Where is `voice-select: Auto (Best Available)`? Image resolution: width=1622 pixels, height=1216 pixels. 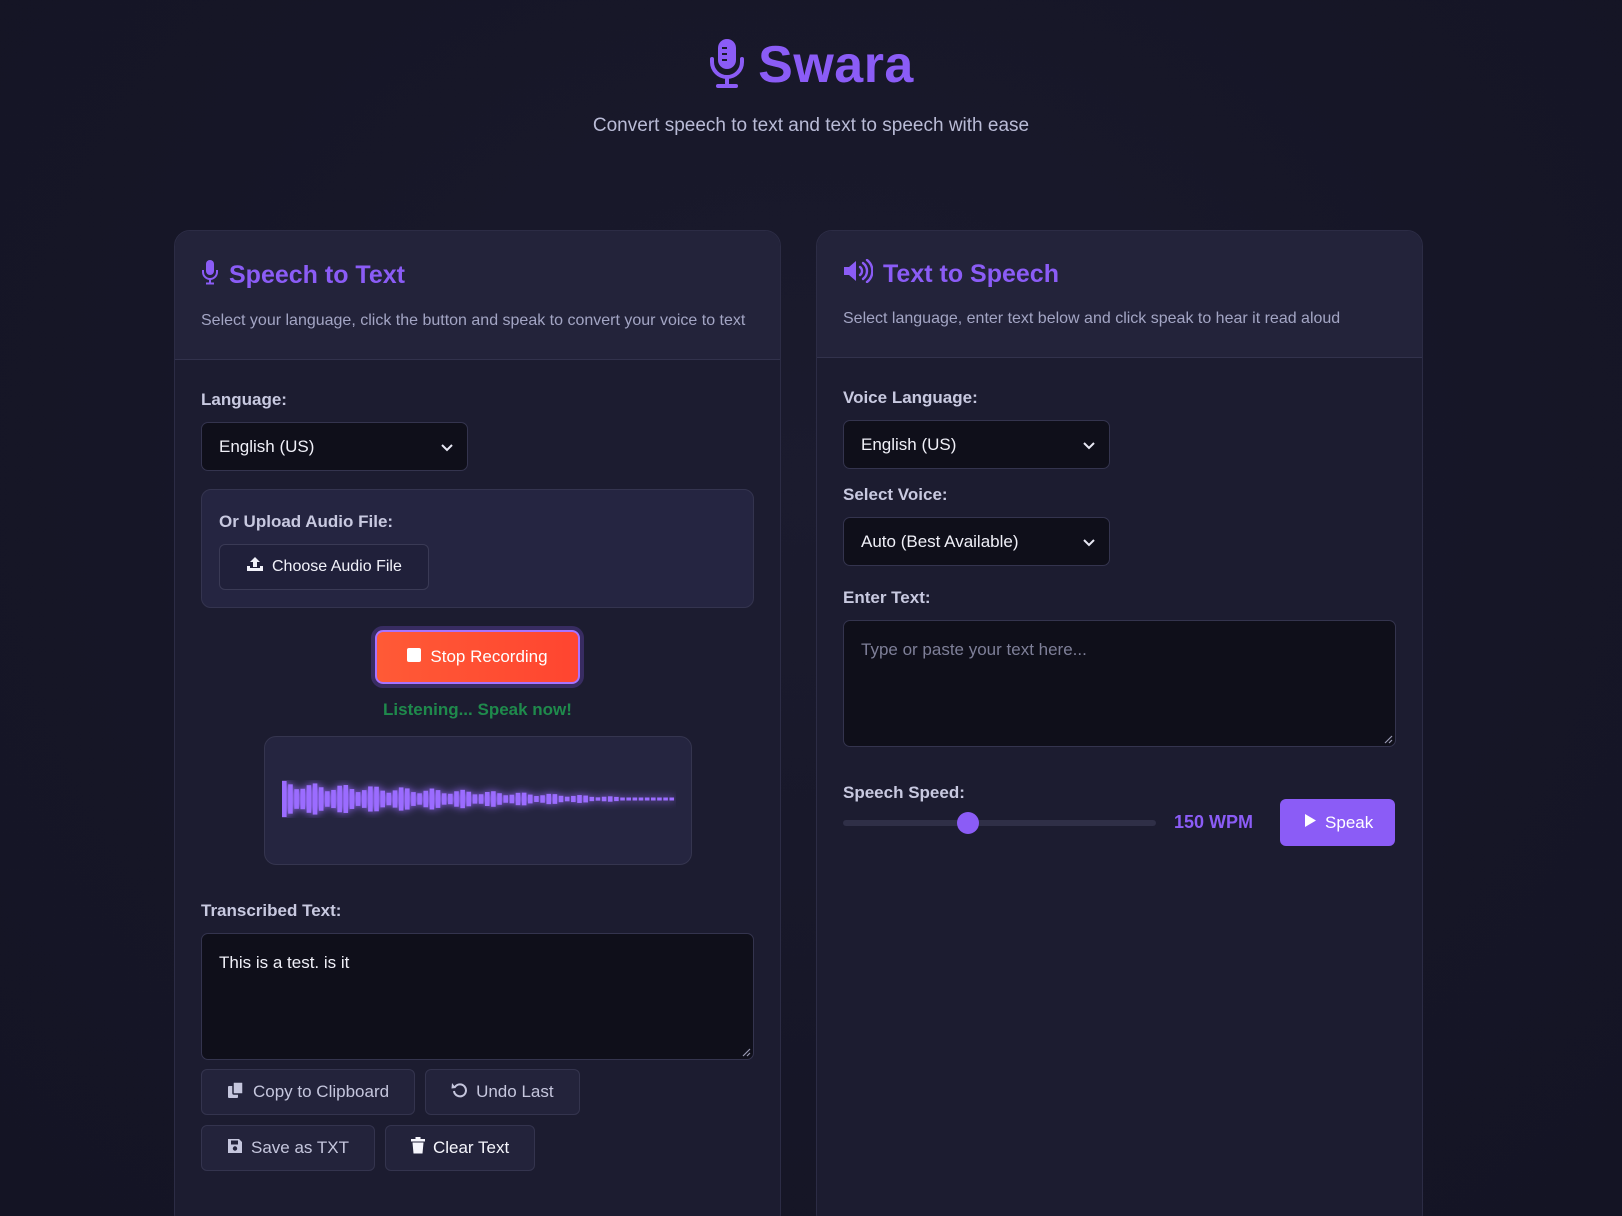
voice-select: Auto (Best Available) is located at coordinates (976, 541).